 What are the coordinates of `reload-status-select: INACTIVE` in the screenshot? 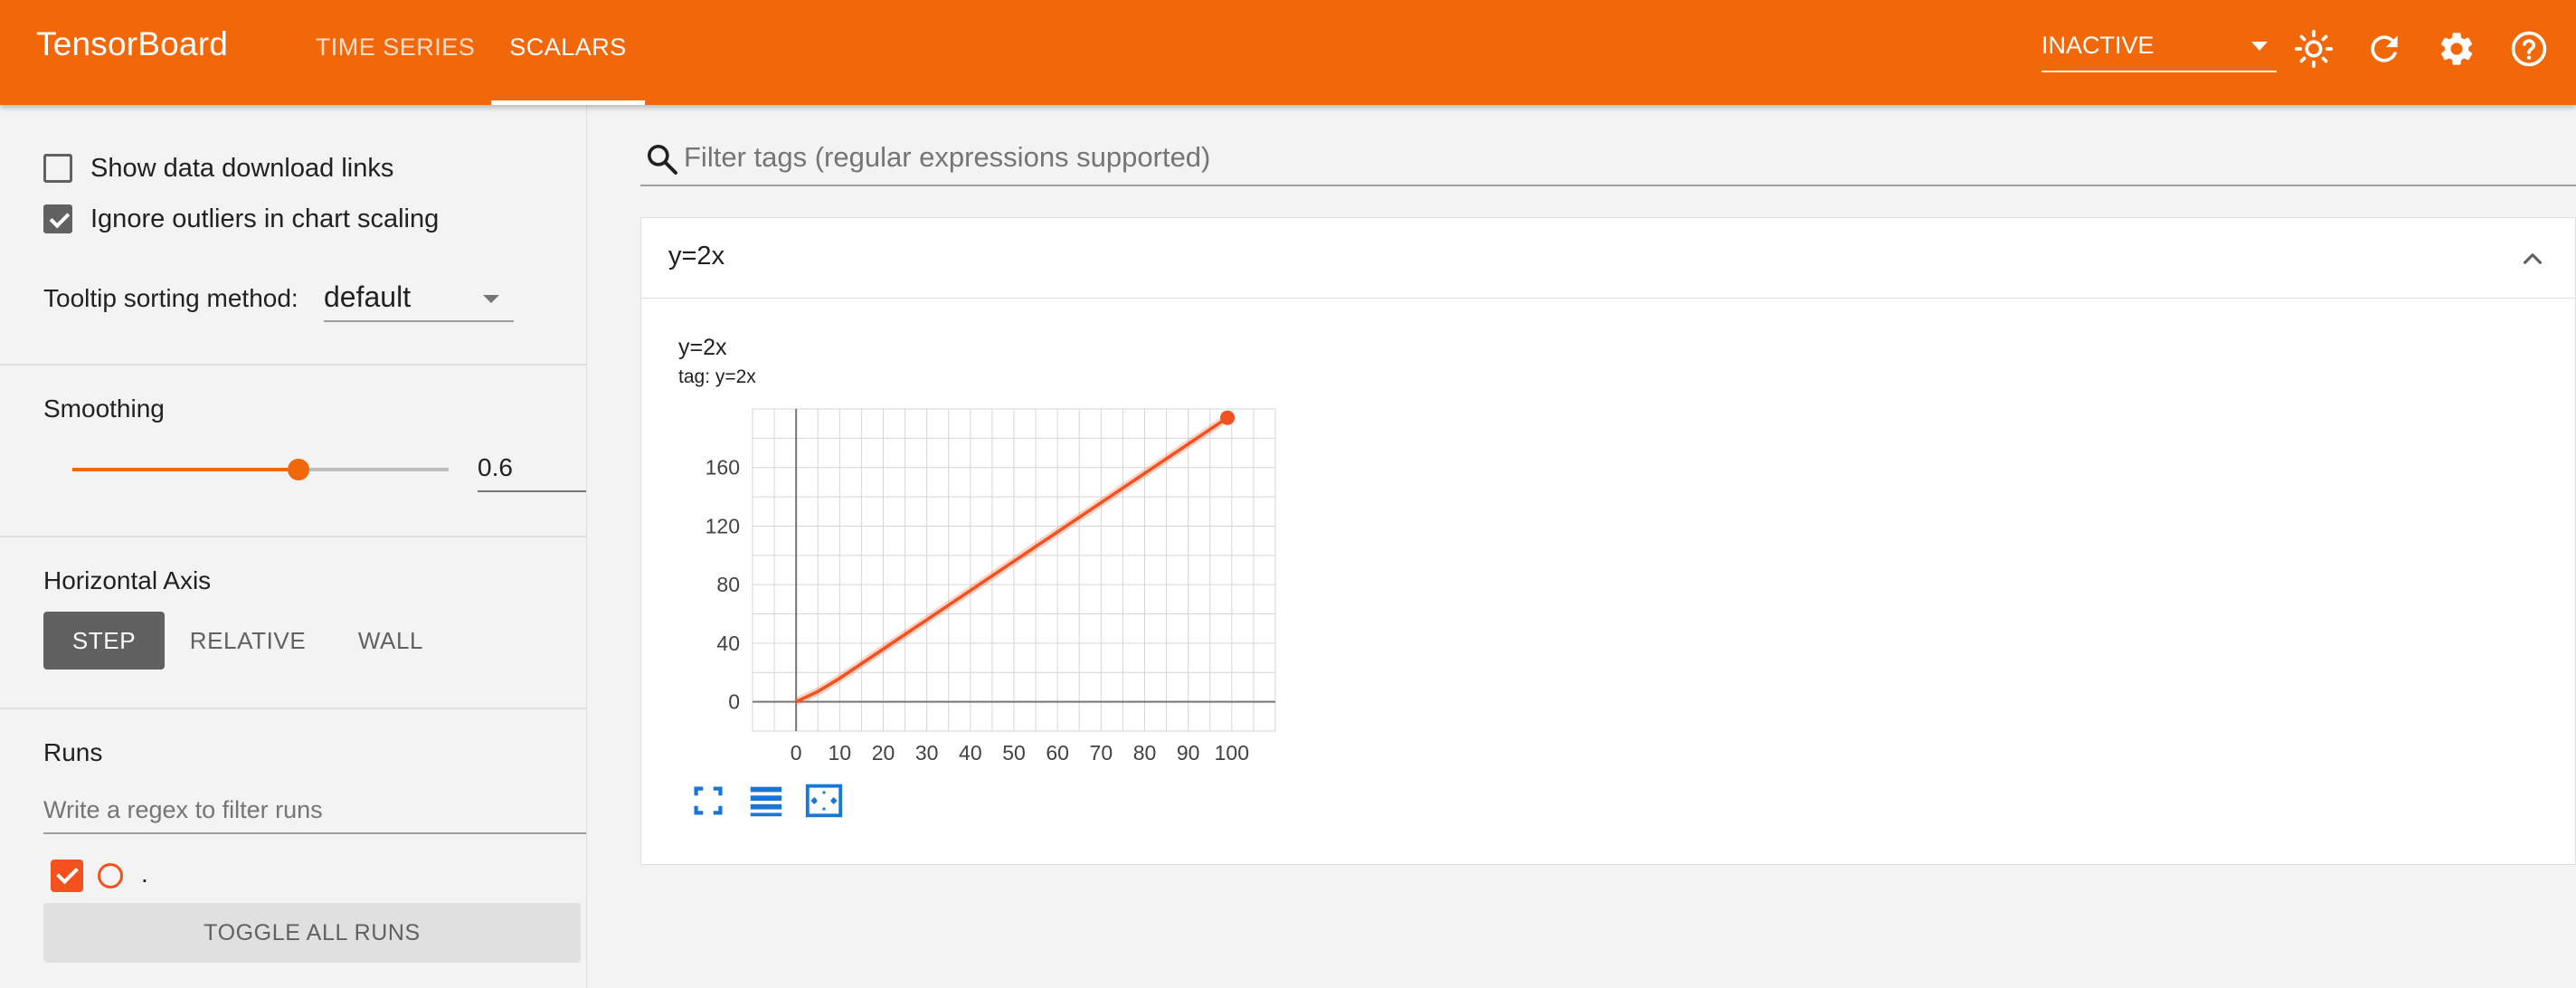 It's located at (2159, 50).